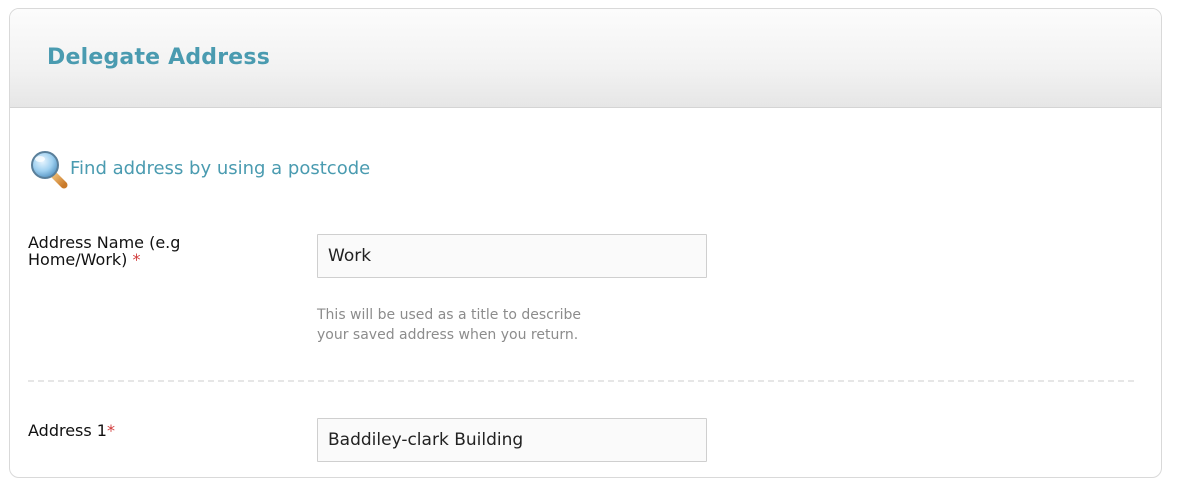  I want to click on panel-title: Delegate Address, so click(159, 57).